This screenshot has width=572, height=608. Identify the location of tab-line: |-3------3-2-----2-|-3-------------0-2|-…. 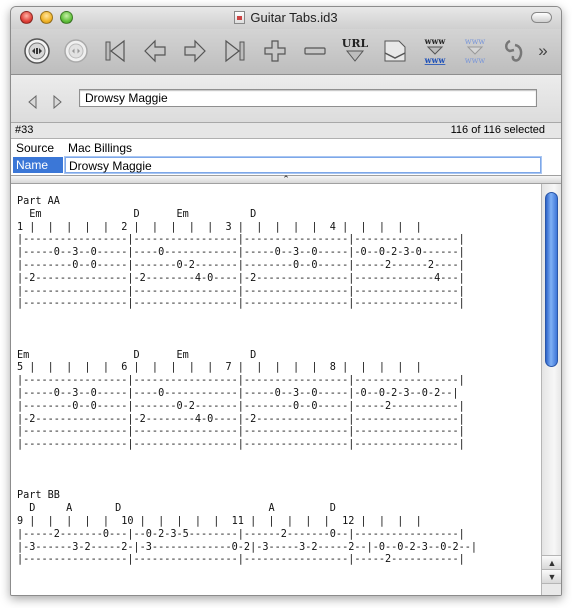
(247, 547).